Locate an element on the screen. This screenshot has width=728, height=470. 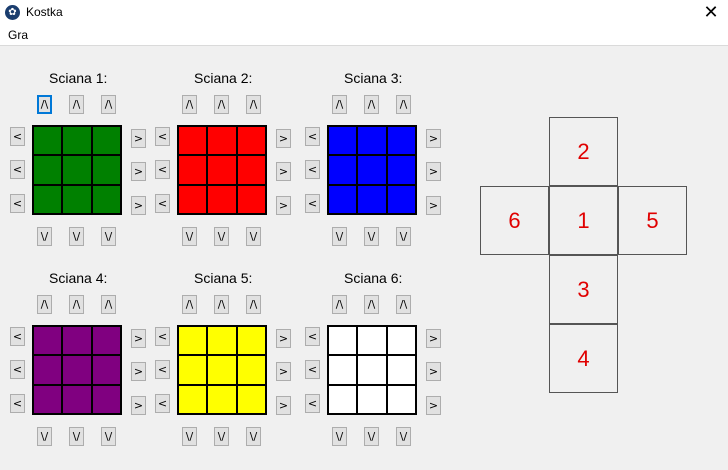
net-face-5: 5 is located at coordinates (652, 220).